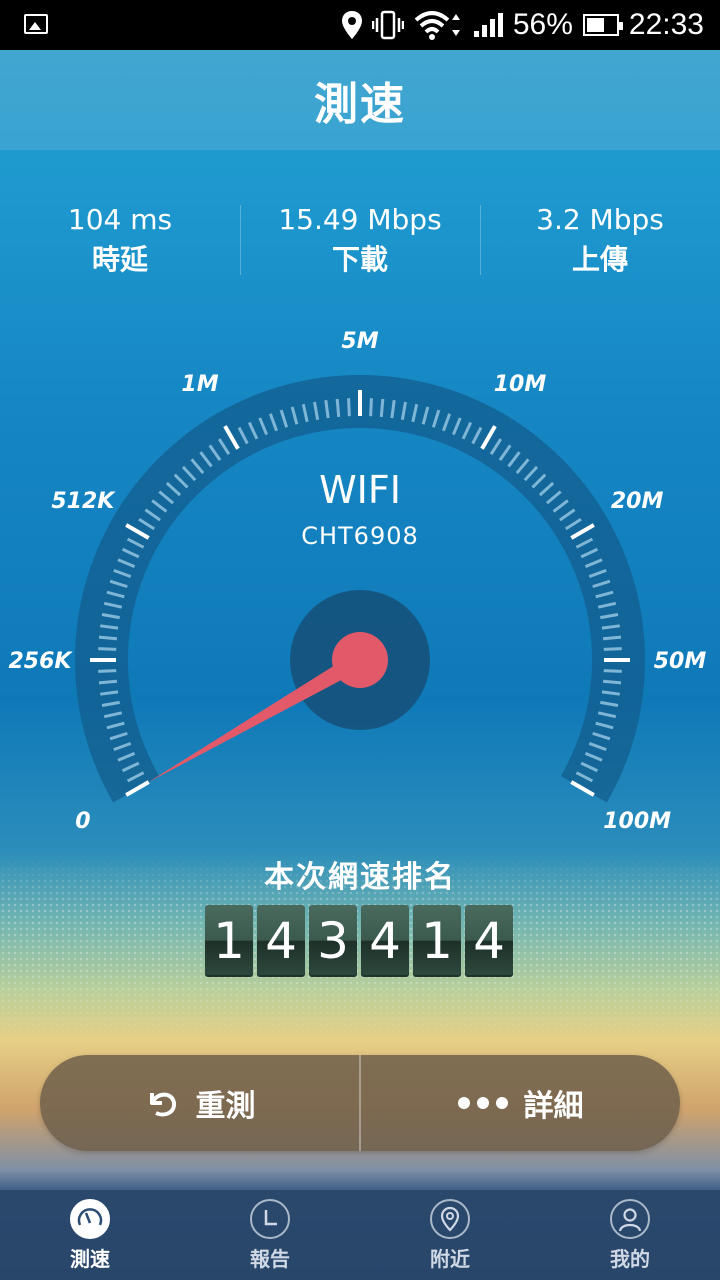  What do you see at coordinates (359, 341) in the screenshot?
I see `gauge-scale-label: 5M` at bounding box center [359, 341].